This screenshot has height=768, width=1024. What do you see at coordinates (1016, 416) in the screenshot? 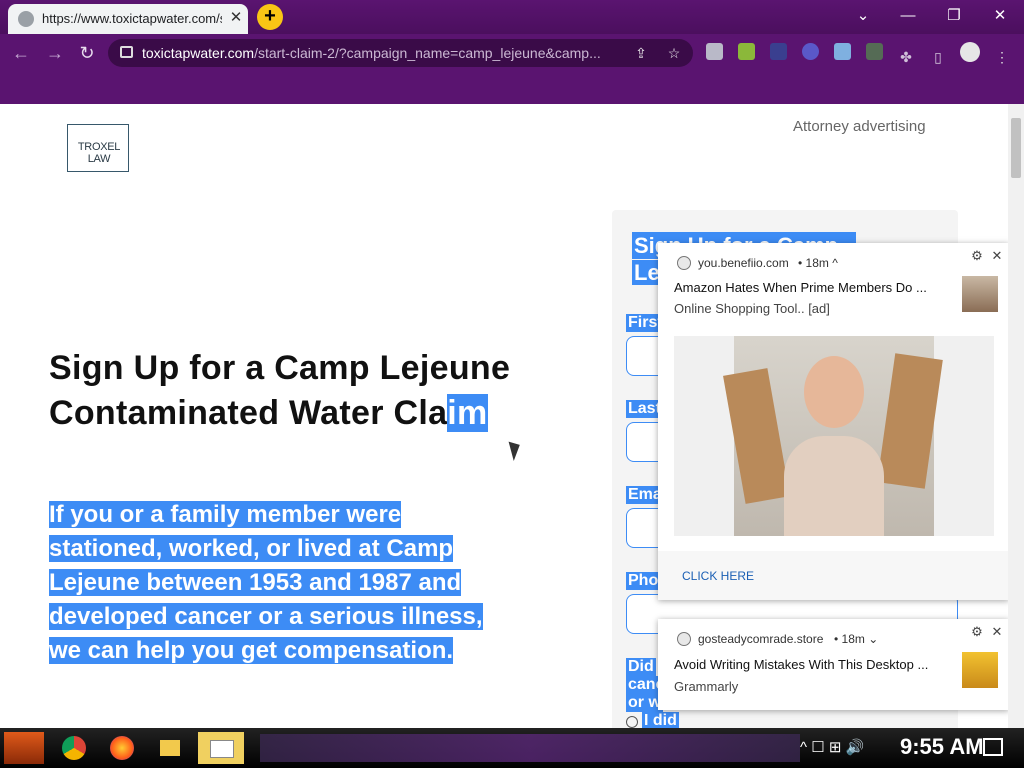
I see `page-scrollbar` at bounding box center [1016, 416].